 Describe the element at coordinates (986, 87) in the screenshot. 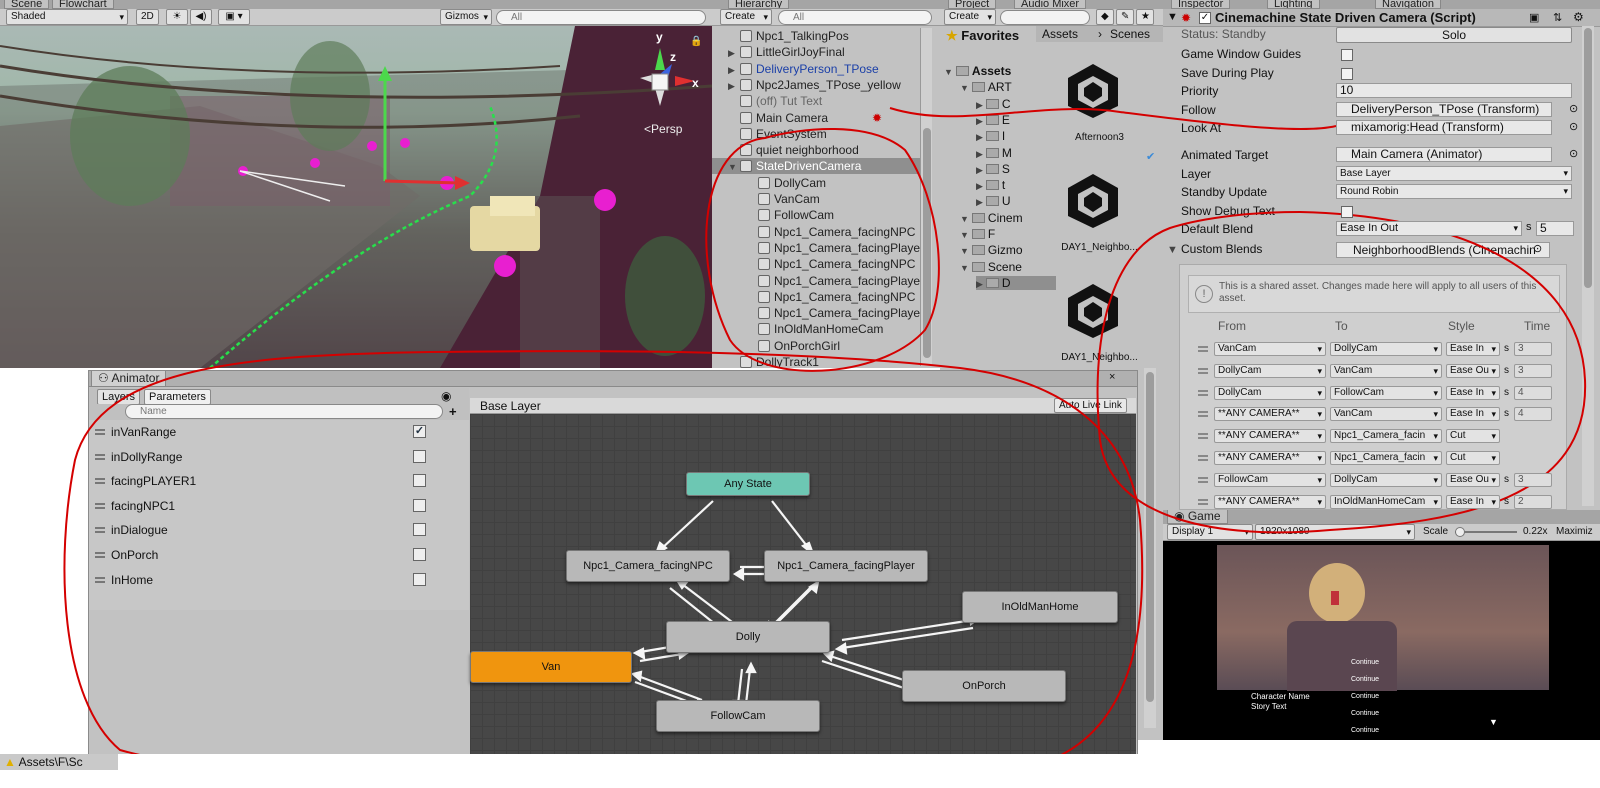

I see `project-folder-item: ▼ ART` at that location.